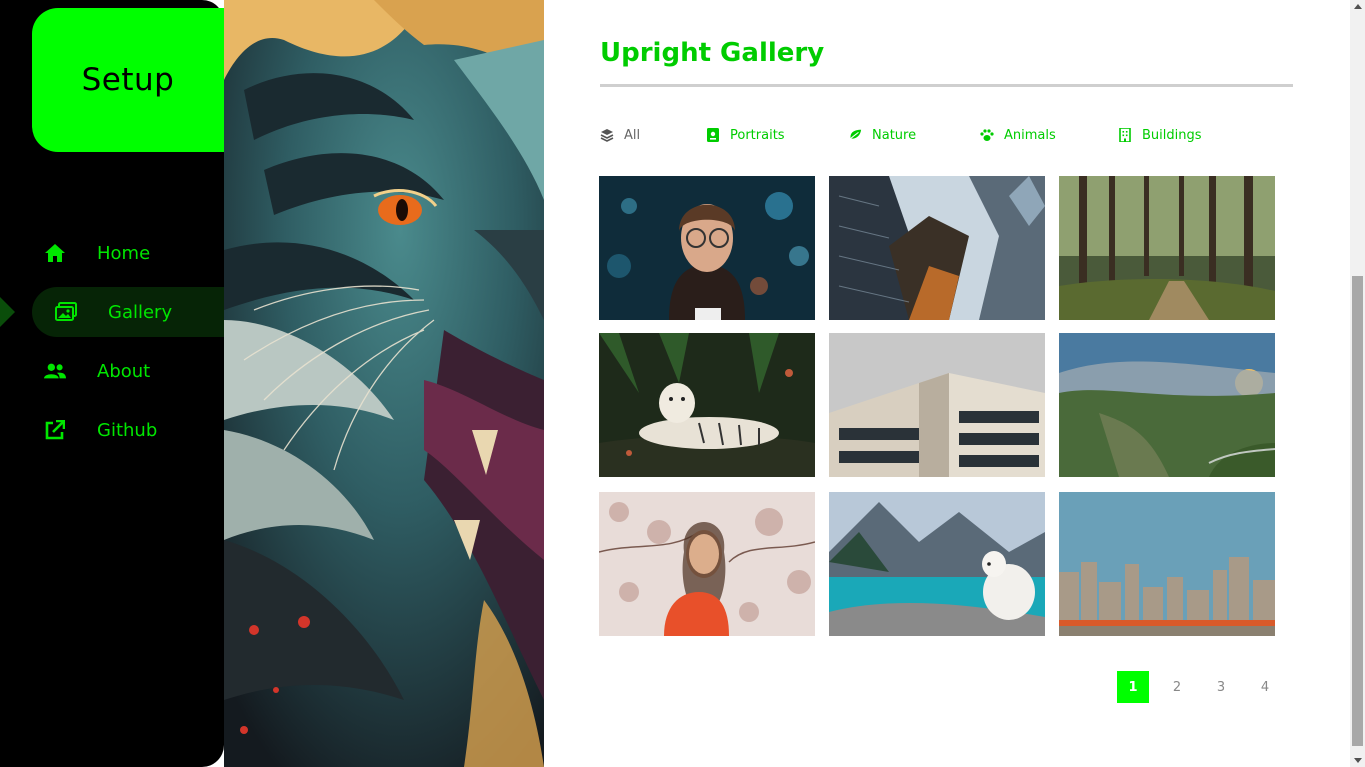 The image size is (1365, 767). I want to click on sidebar-item-about: About, so click(112, 371).